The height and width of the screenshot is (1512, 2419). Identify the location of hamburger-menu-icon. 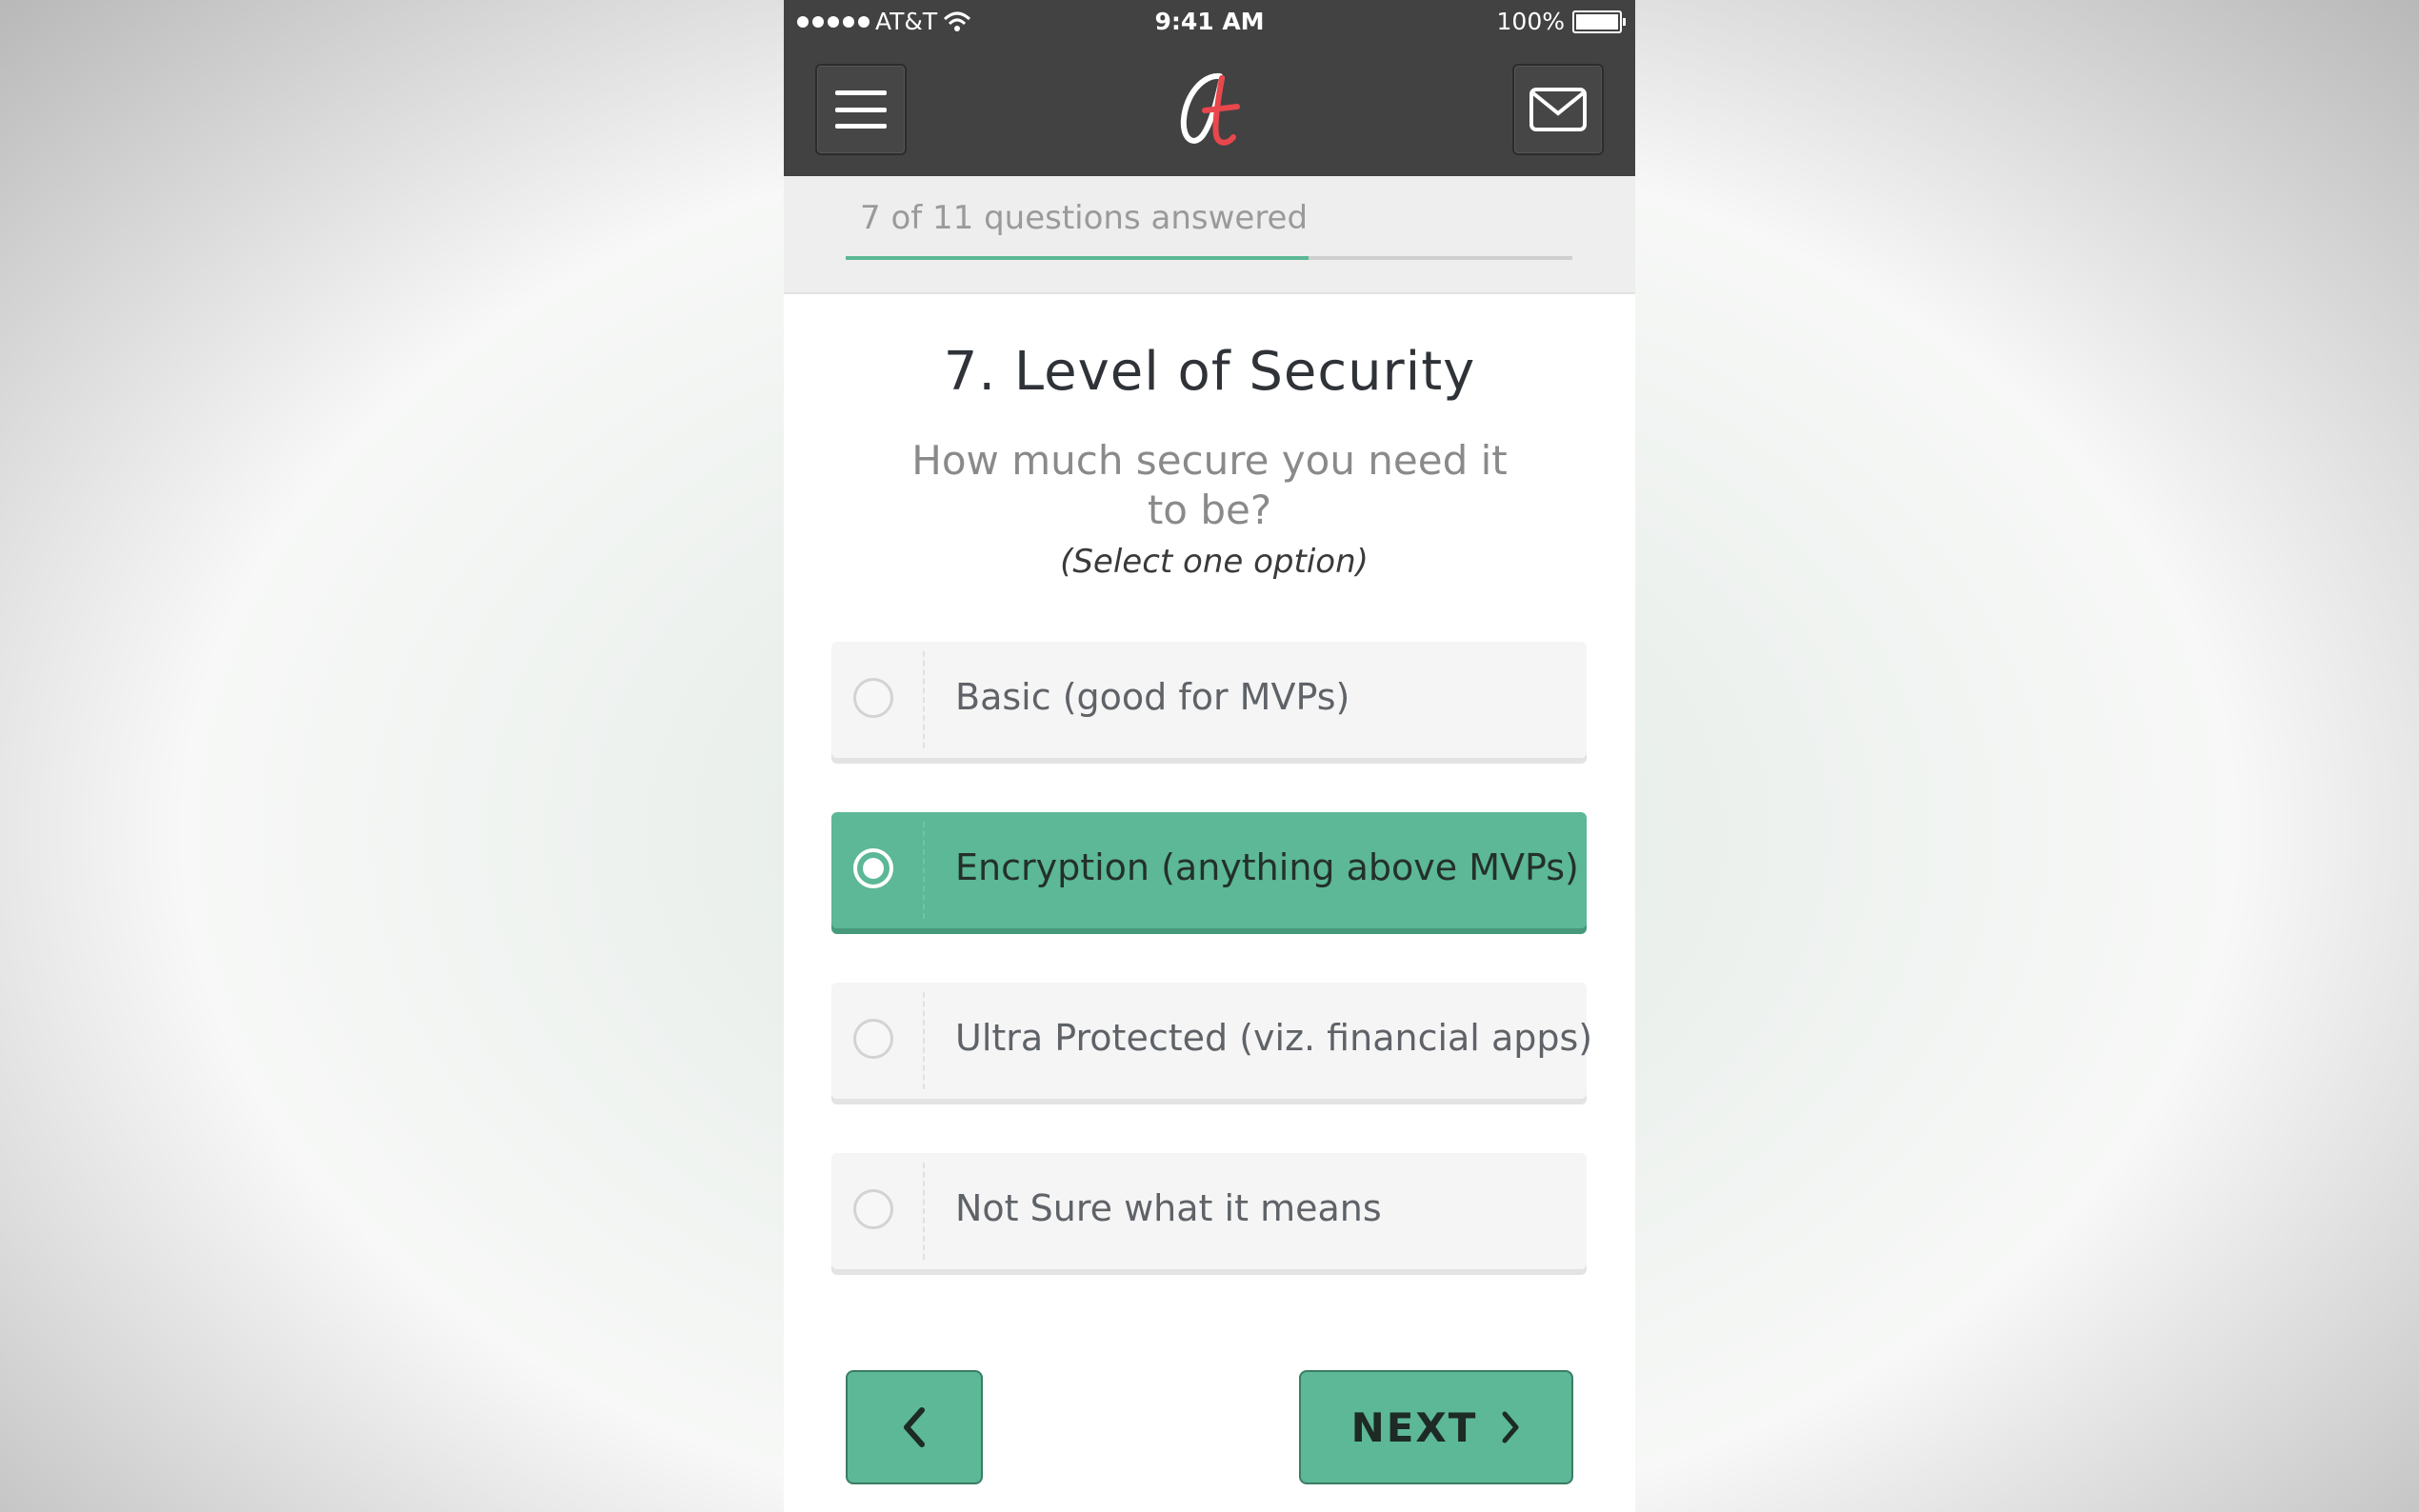
(861, 109).